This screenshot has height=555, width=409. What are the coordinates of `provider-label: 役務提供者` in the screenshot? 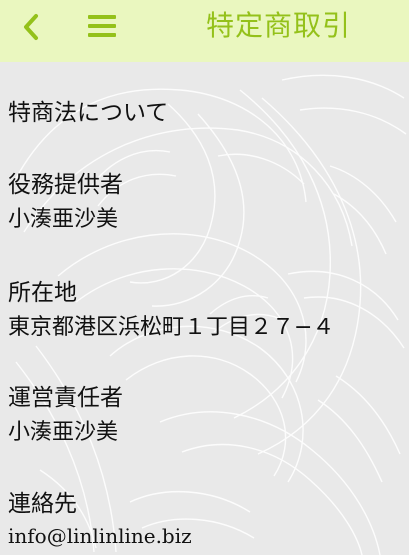 It's located at (65, 185).